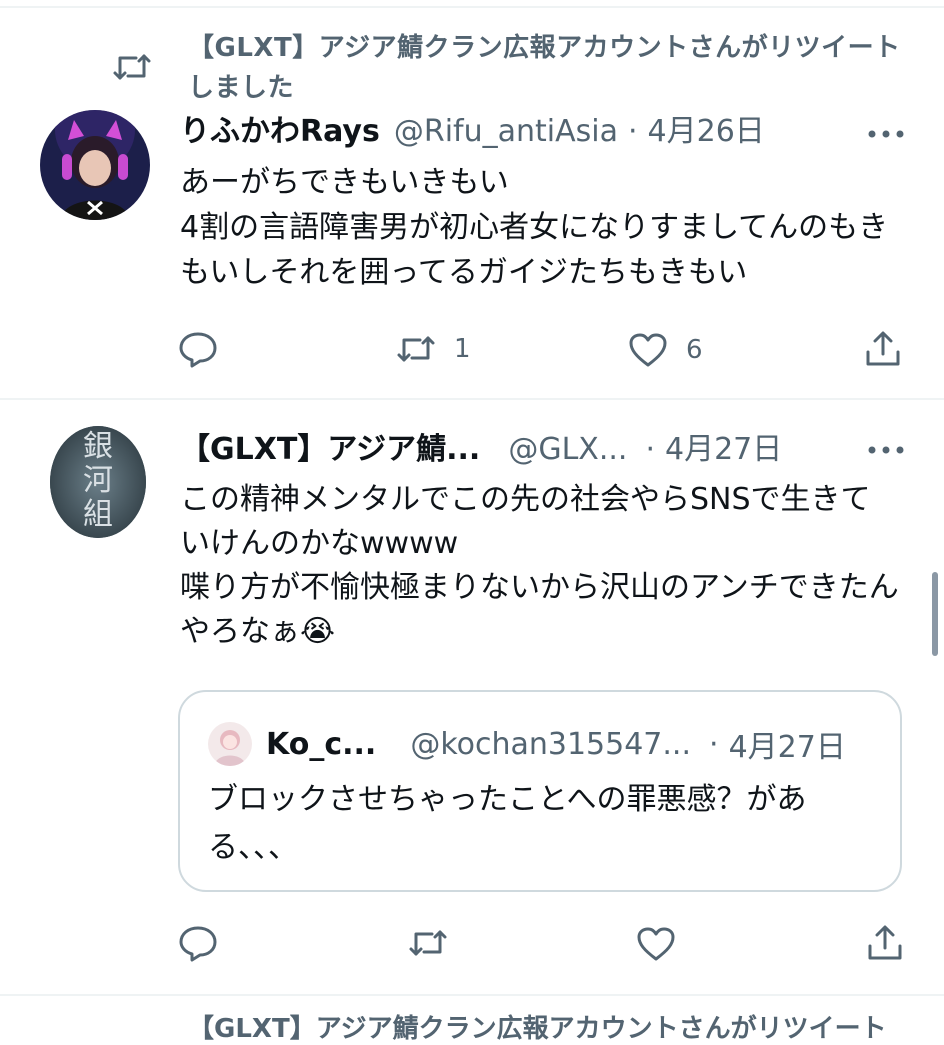 This screenshot has height=1045, width=944. What do you see at coordinates (472, 7) in the screenshot?
I see `top-divider` at bounding box center [472, 7].